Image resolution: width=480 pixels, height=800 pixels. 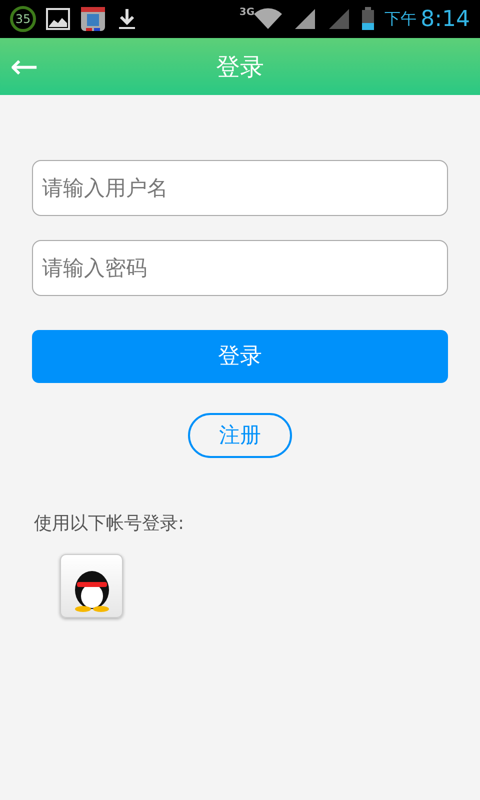 I want to click on network-type: 3G, so click(x=247, y=13).